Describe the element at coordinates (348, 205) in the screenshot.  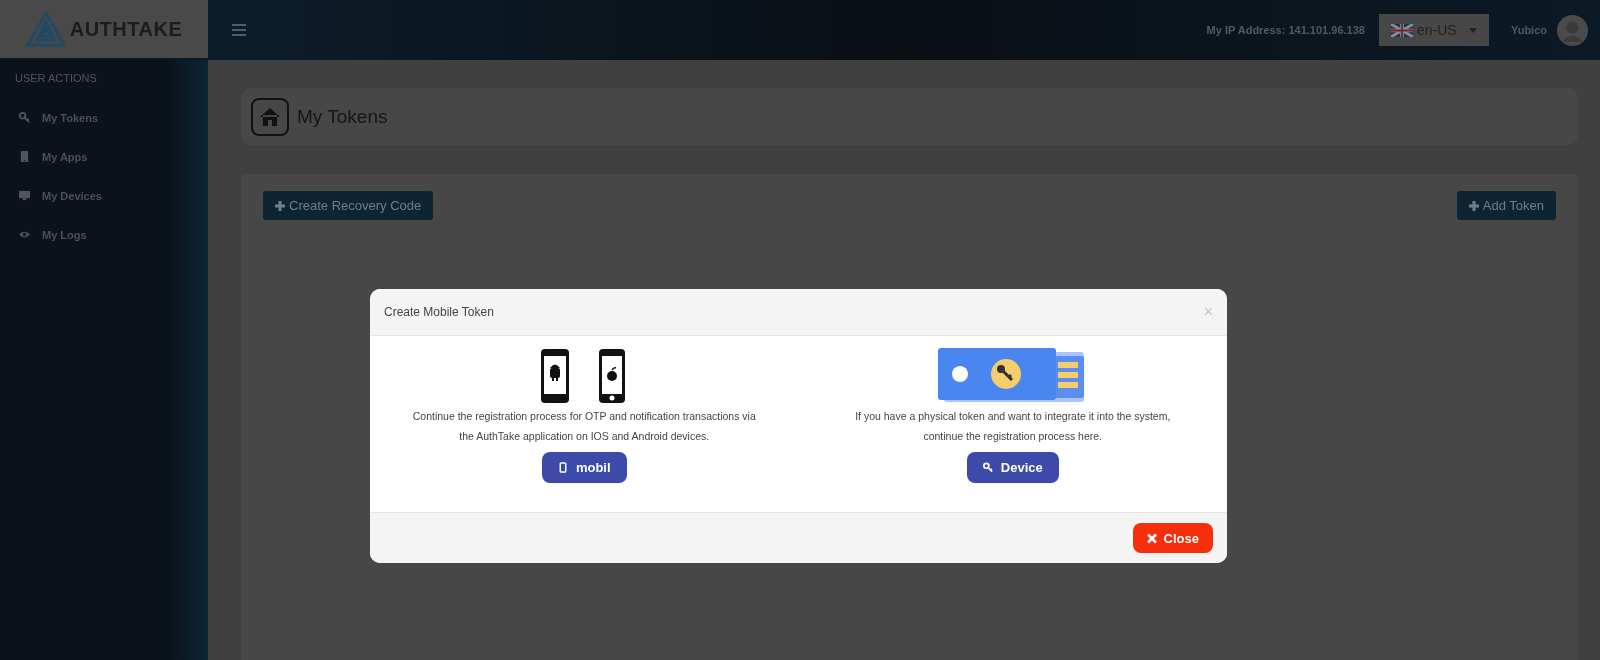
I see `create-recovery-code-button: Create Recovery Code` at that location.